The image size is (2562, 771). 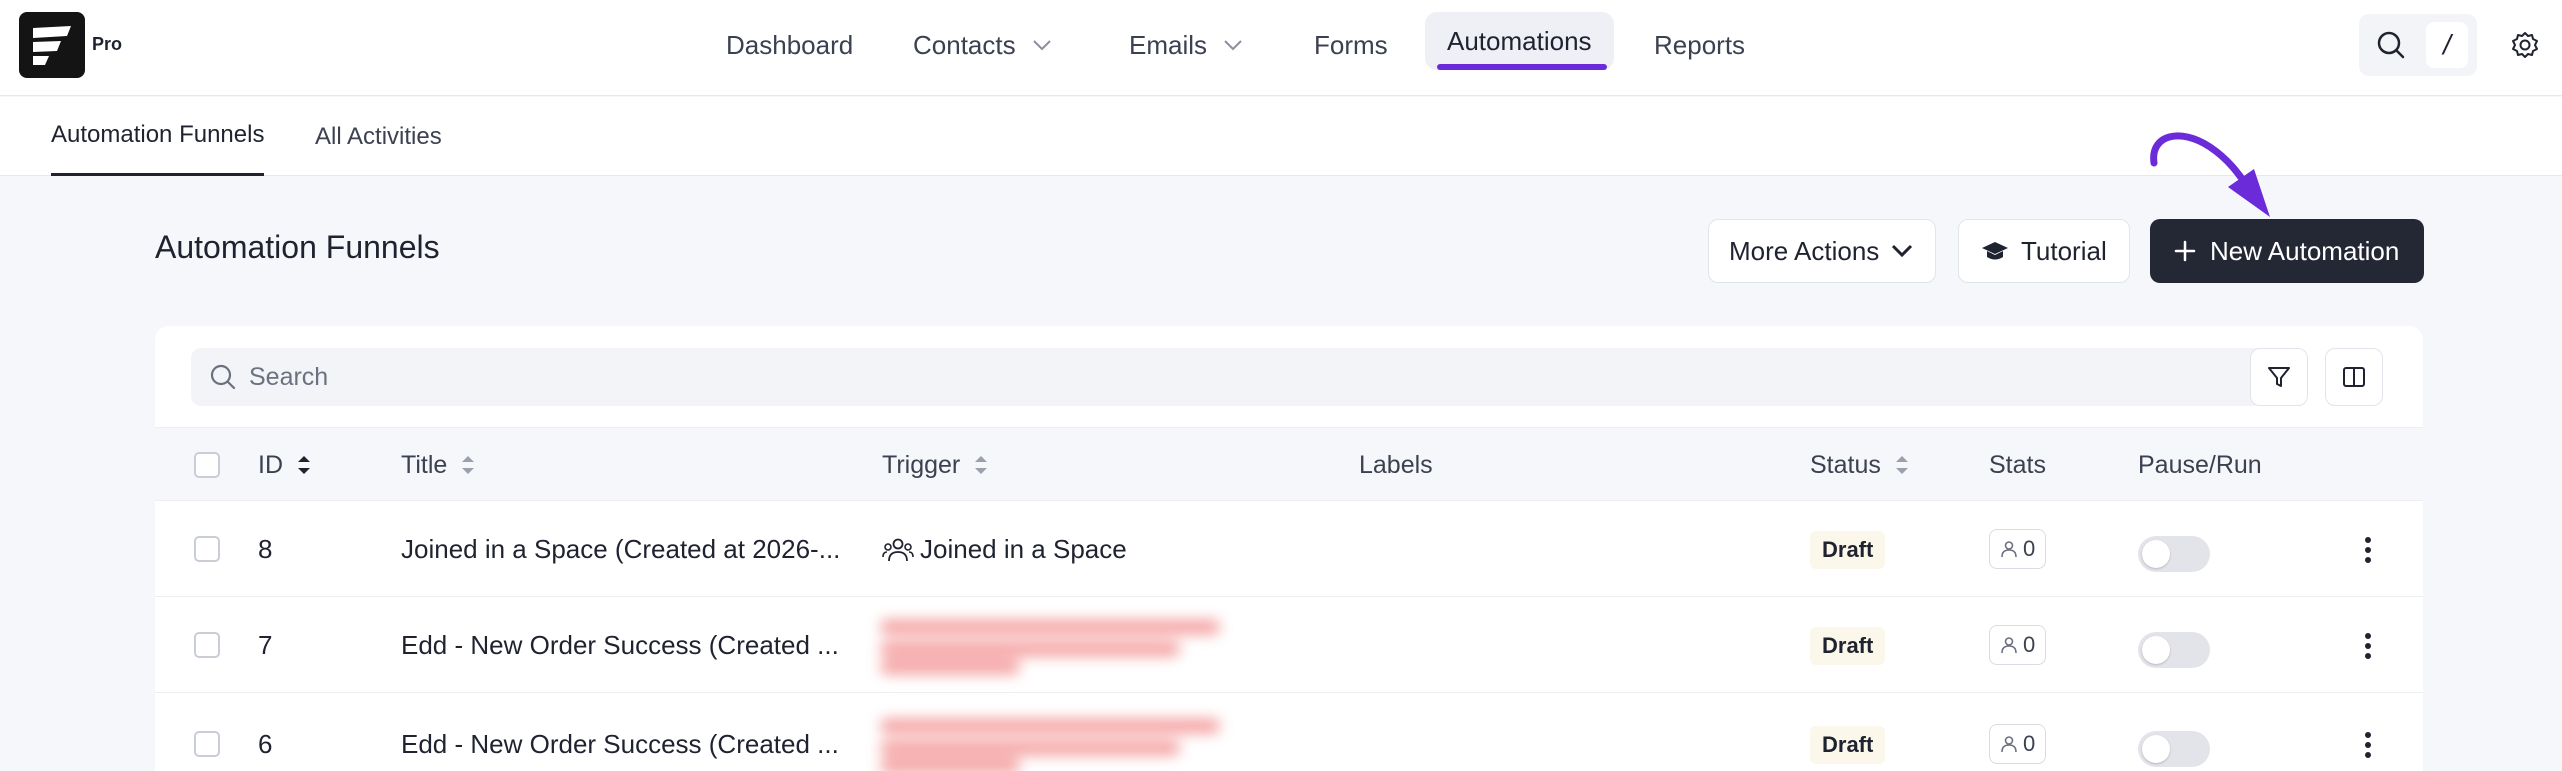 I want to click on column-header-id: ID, so click(x=285, y=465).